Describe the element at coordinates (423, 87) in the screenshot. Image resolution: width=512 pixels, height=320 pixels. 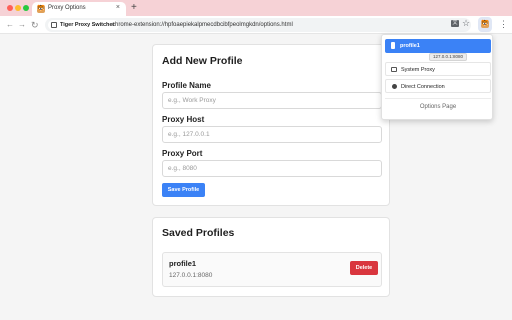
I see `popup-item-label: Direct Connection` at that location.